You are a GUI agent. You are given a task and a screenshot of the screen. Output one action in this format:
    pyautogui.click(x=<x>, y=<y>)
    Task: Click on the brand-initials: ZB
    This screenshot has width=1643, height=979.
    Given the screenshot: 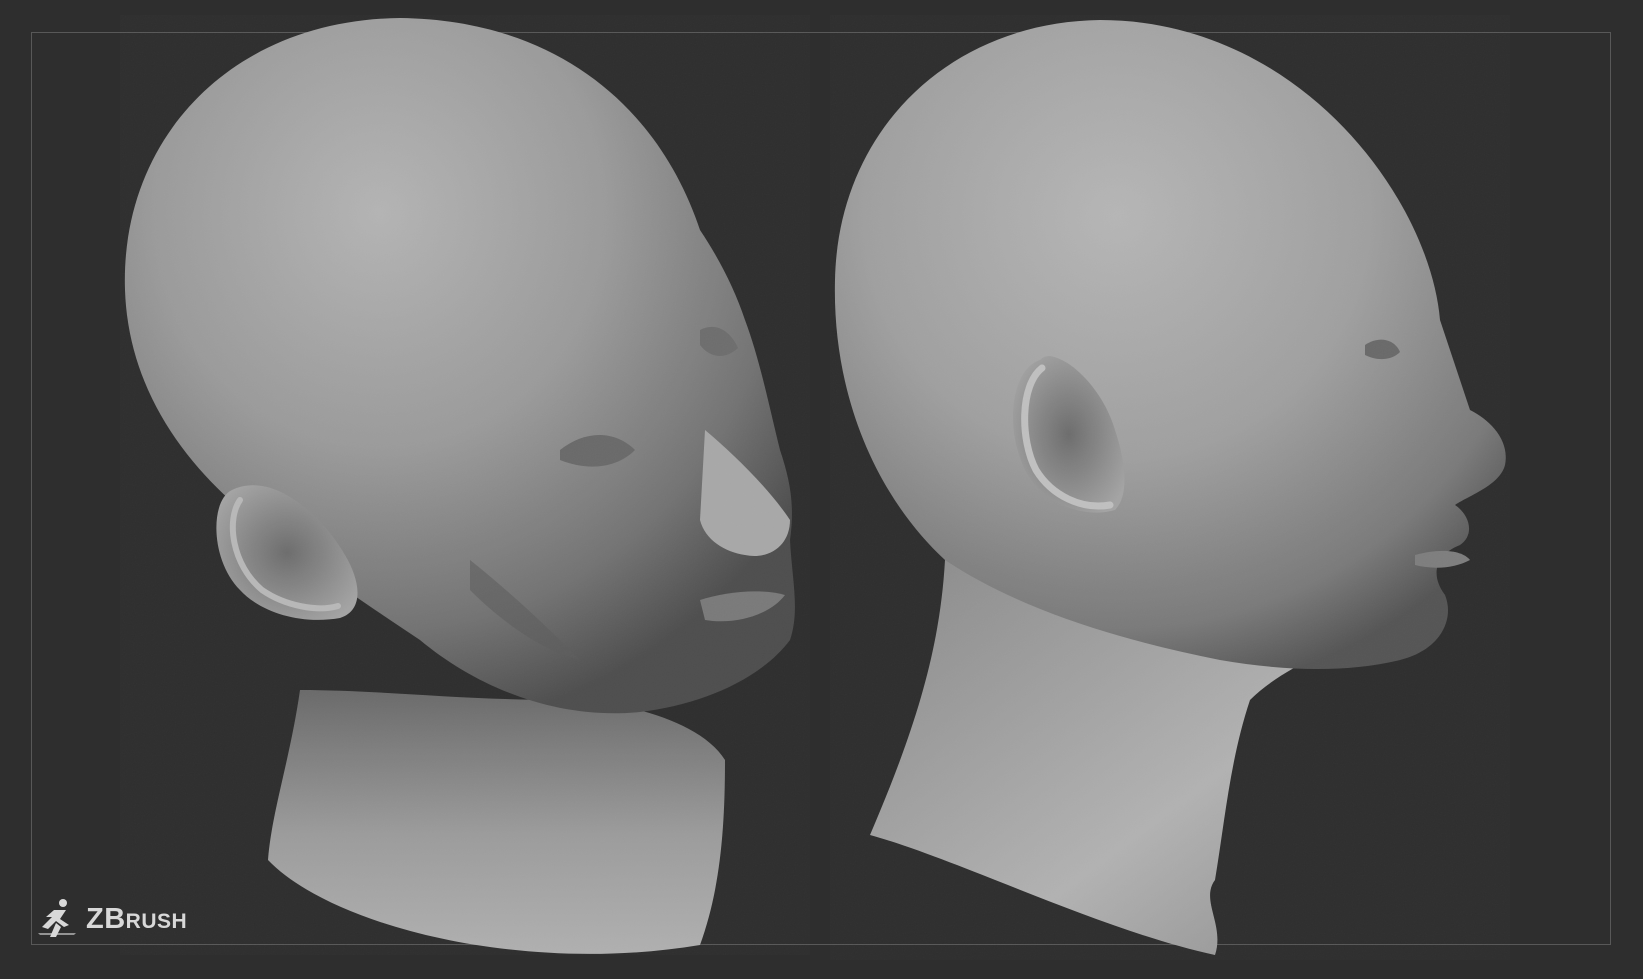 What is the action you would take?
    pyautogui.click(x=106, y=918)
    